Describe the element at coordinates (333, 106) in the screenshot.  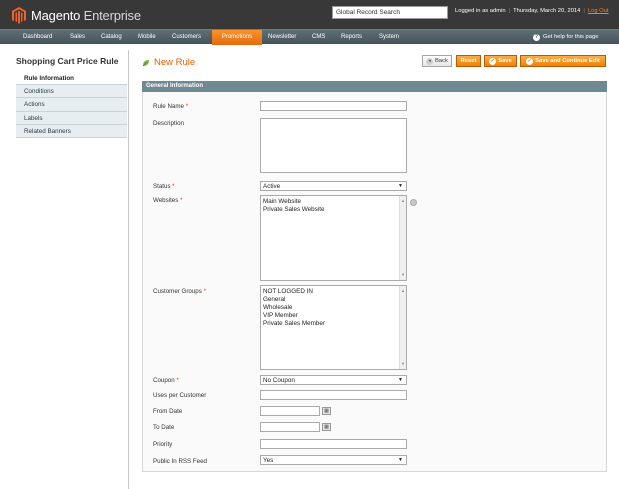
I see `rule-name-input` at that location.